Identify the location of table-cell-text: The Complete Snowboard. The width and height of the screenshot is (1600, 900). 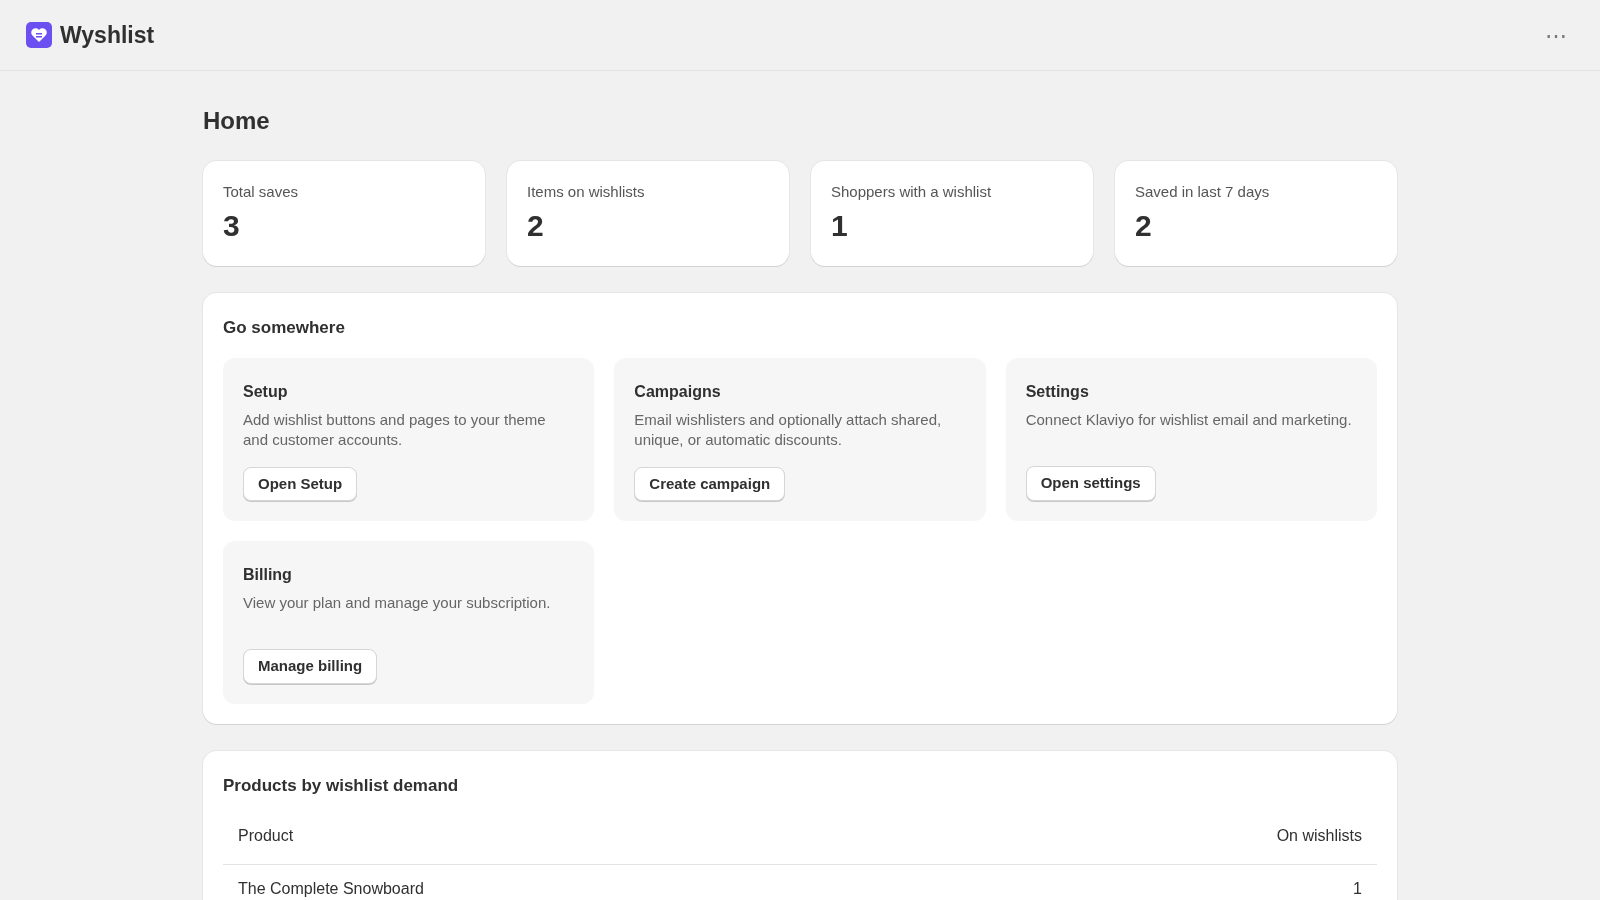
(331, 889).